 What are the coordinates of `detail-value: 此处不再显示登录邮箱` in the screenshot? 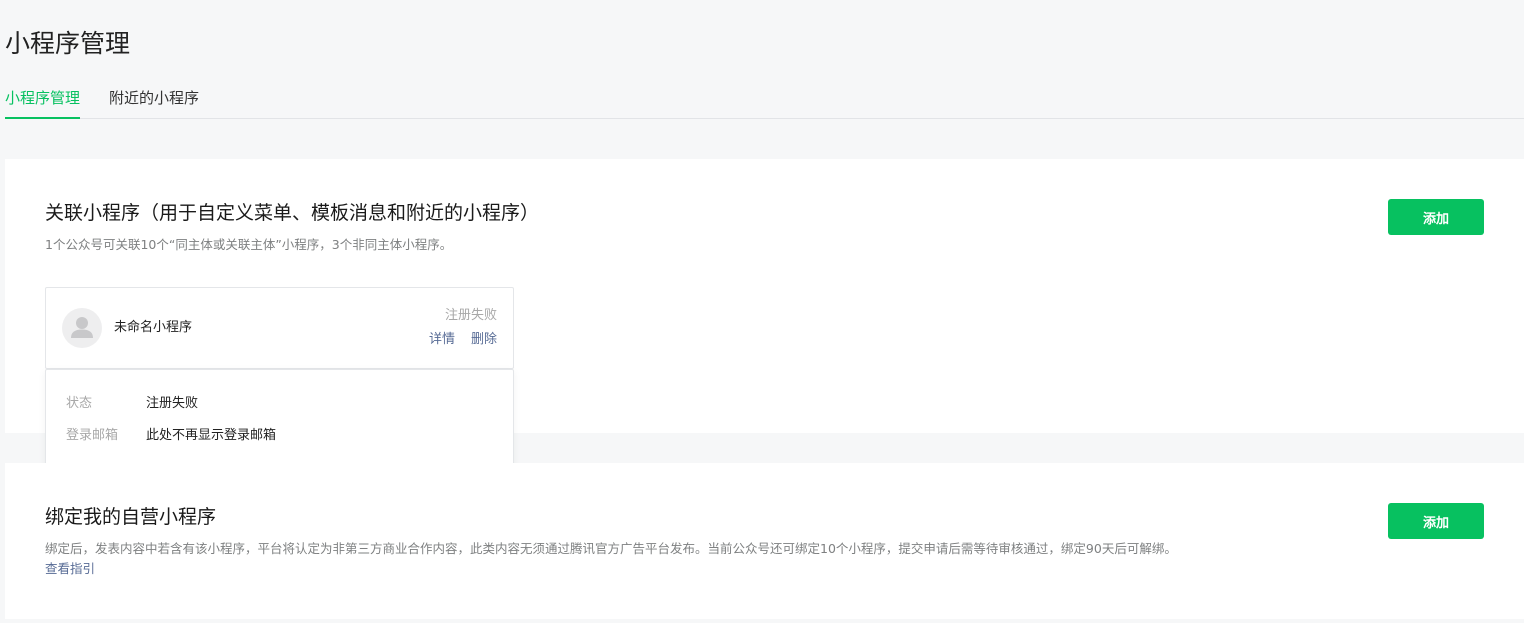 It's located at (211, 435).